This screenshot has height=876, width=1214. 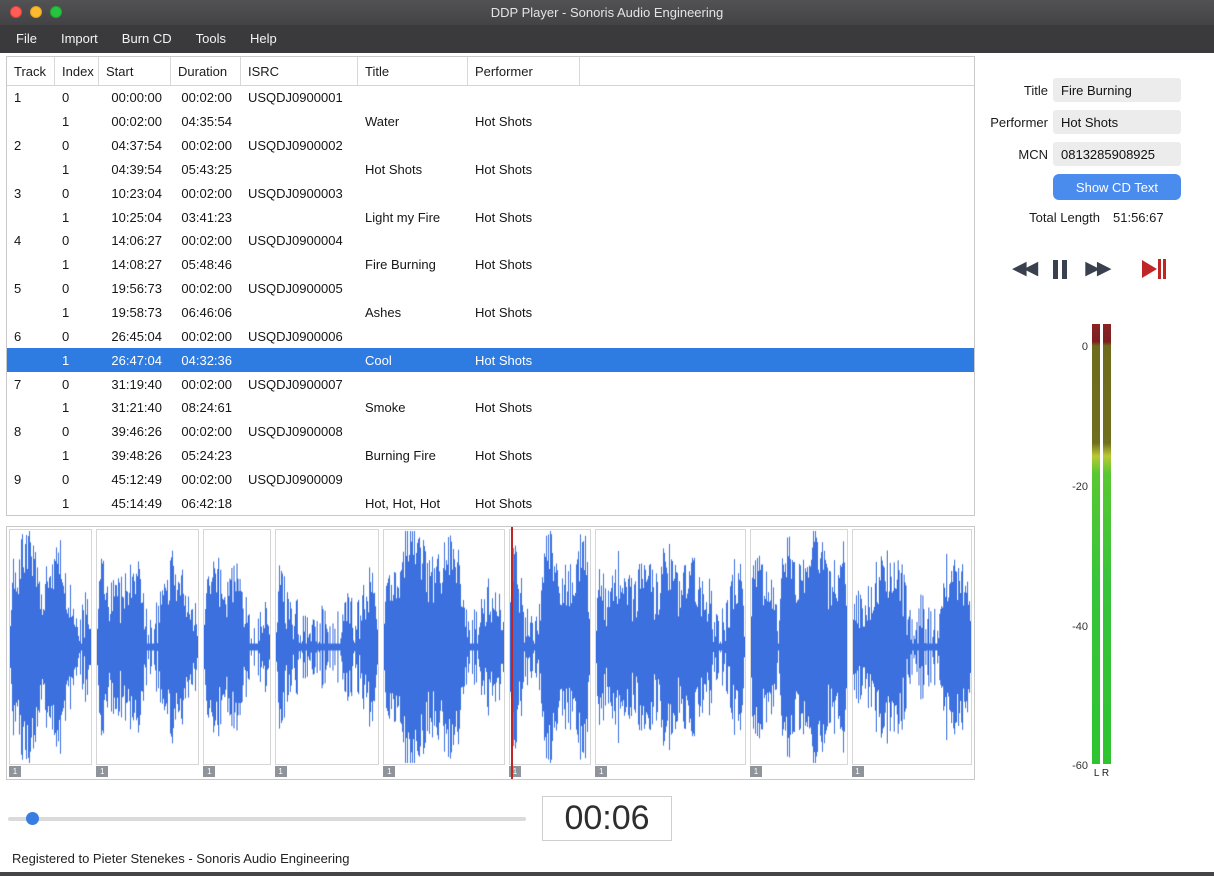 I want to click on table-cell: 31:19:40, so click(x=136, y=384).